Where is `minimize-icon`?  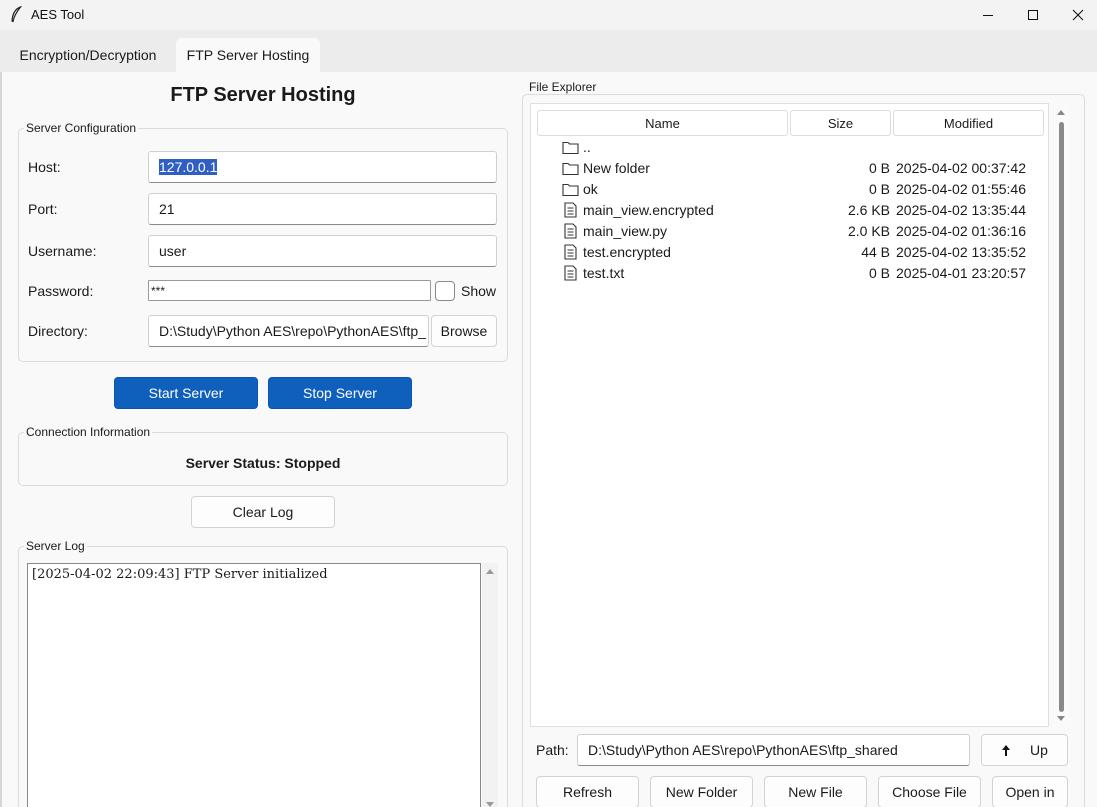 minimize-icon is located at coordinates (988, 15).